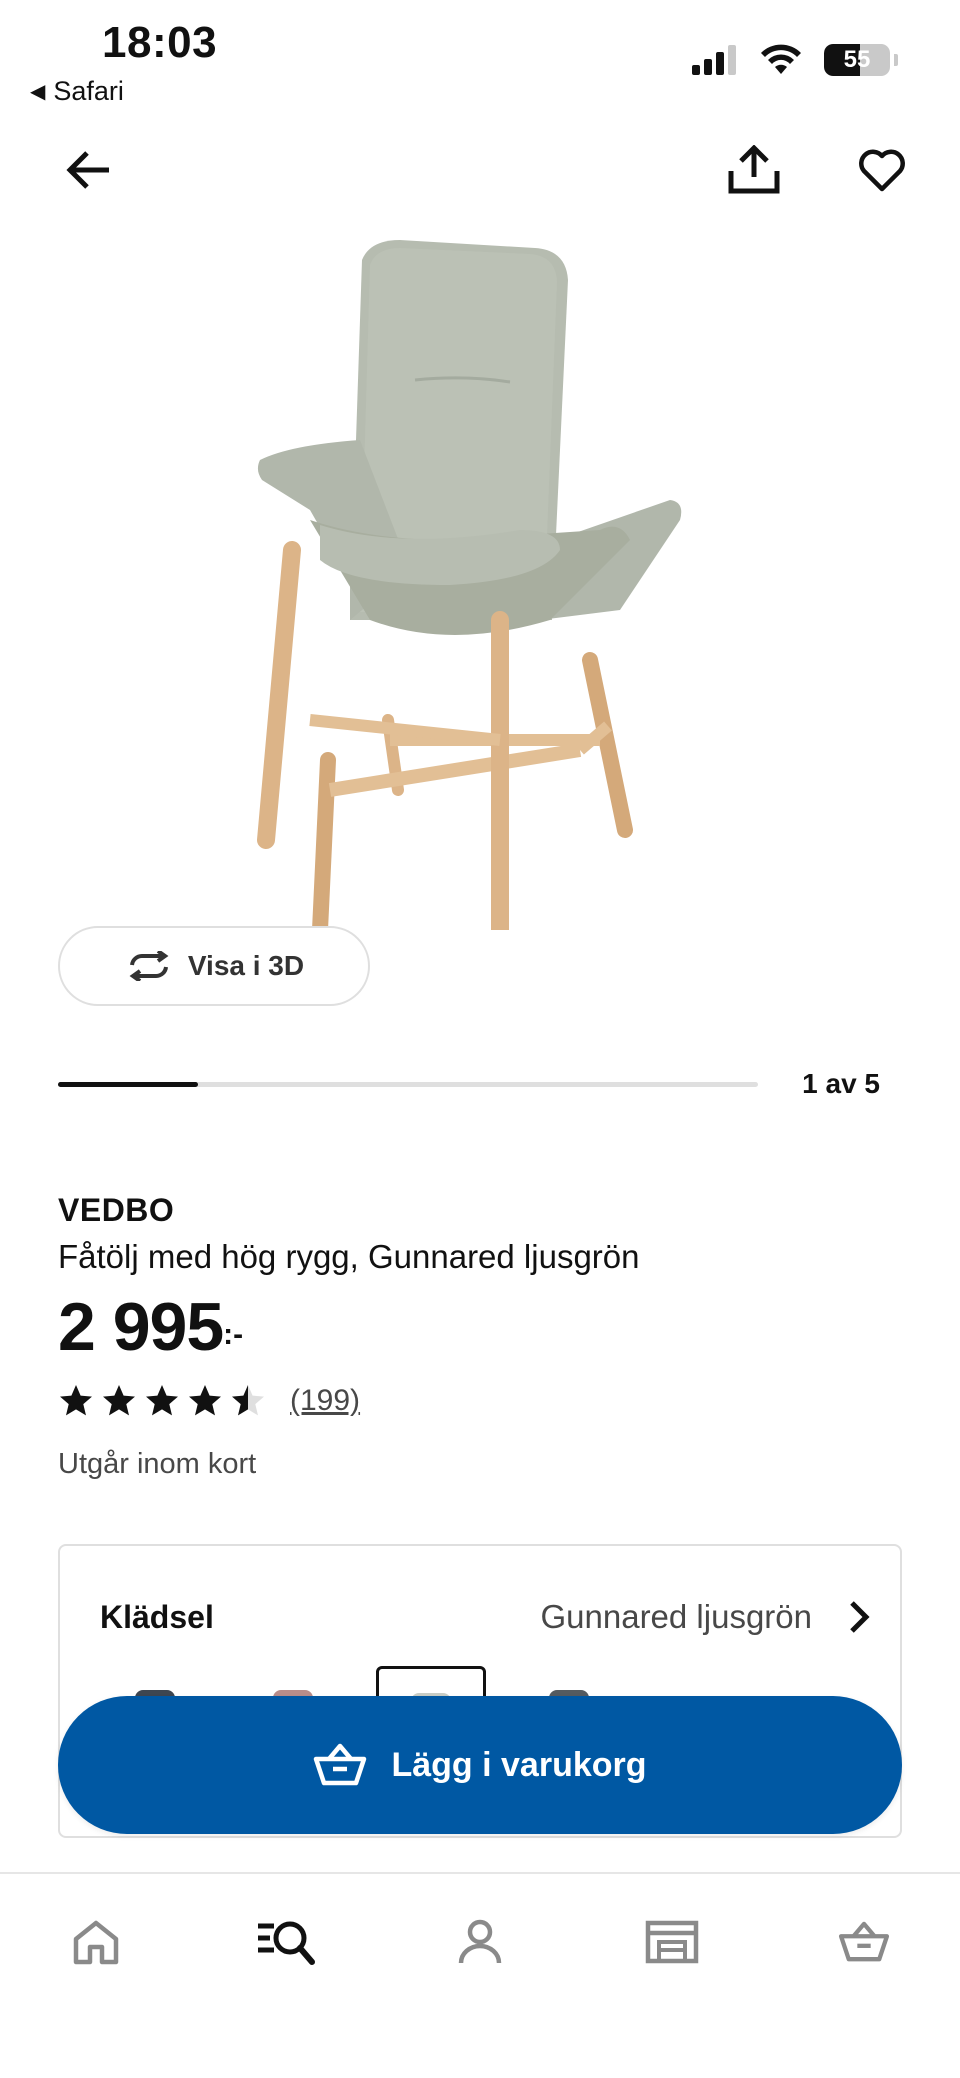 The width and height of the screenshot is (960, 2078). I want to click on product-price: 2 995 :-, so click(150, 1327).